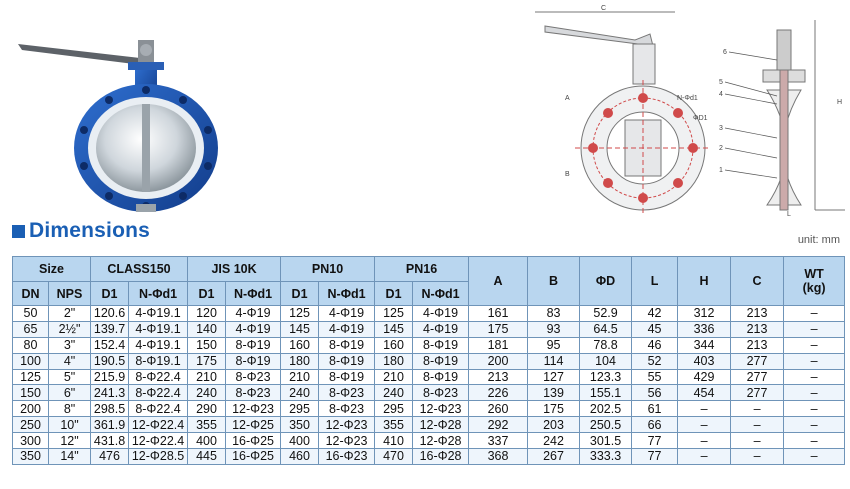 The image size is (850, 489). What do you see at coordinates (69, 377) in the screenshot?
I see `table-cell: 5"` at bounding box center [69, 377].